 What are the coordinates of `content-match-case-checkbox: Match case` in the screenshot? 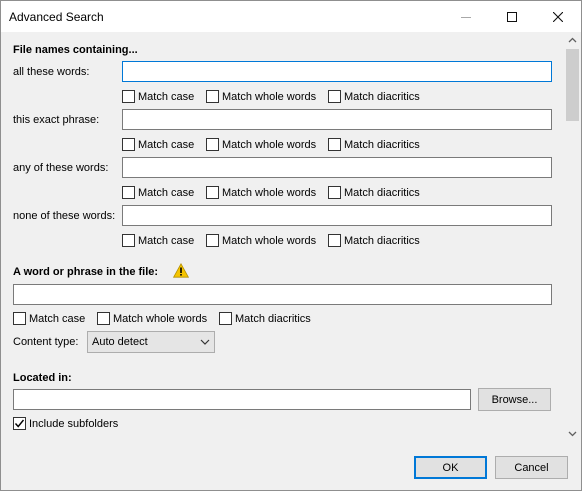 It's located at (49, 318).